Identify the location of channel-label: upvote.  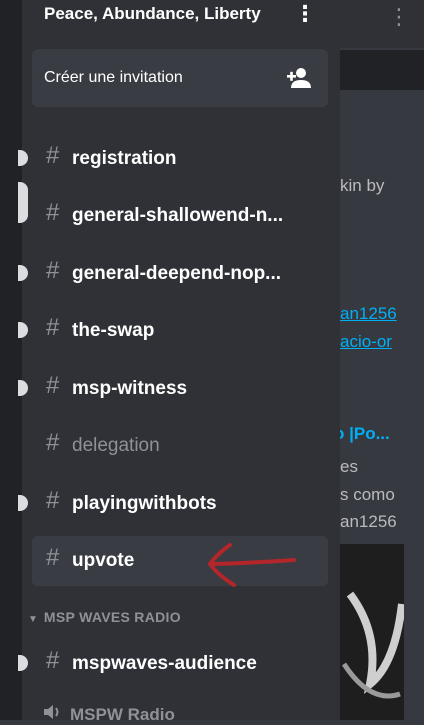
(103, 560).